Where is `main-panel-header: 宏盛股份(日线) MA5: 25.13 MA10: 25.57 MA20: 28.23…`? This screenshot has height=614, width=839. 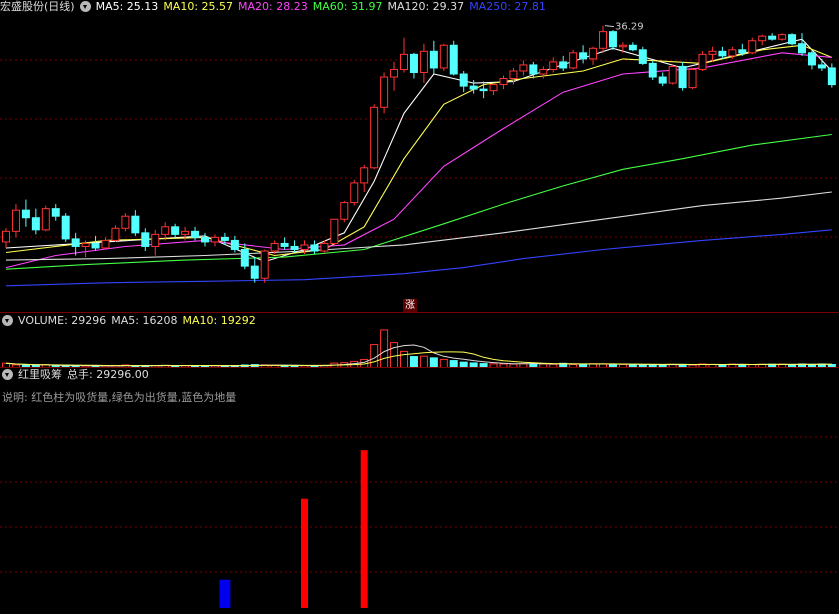
main-panel-header: 宏盛股份(日线) MA5: 25.13 MA10: 25.57 MA20: 28.23… is located at coordinates (278, 7).